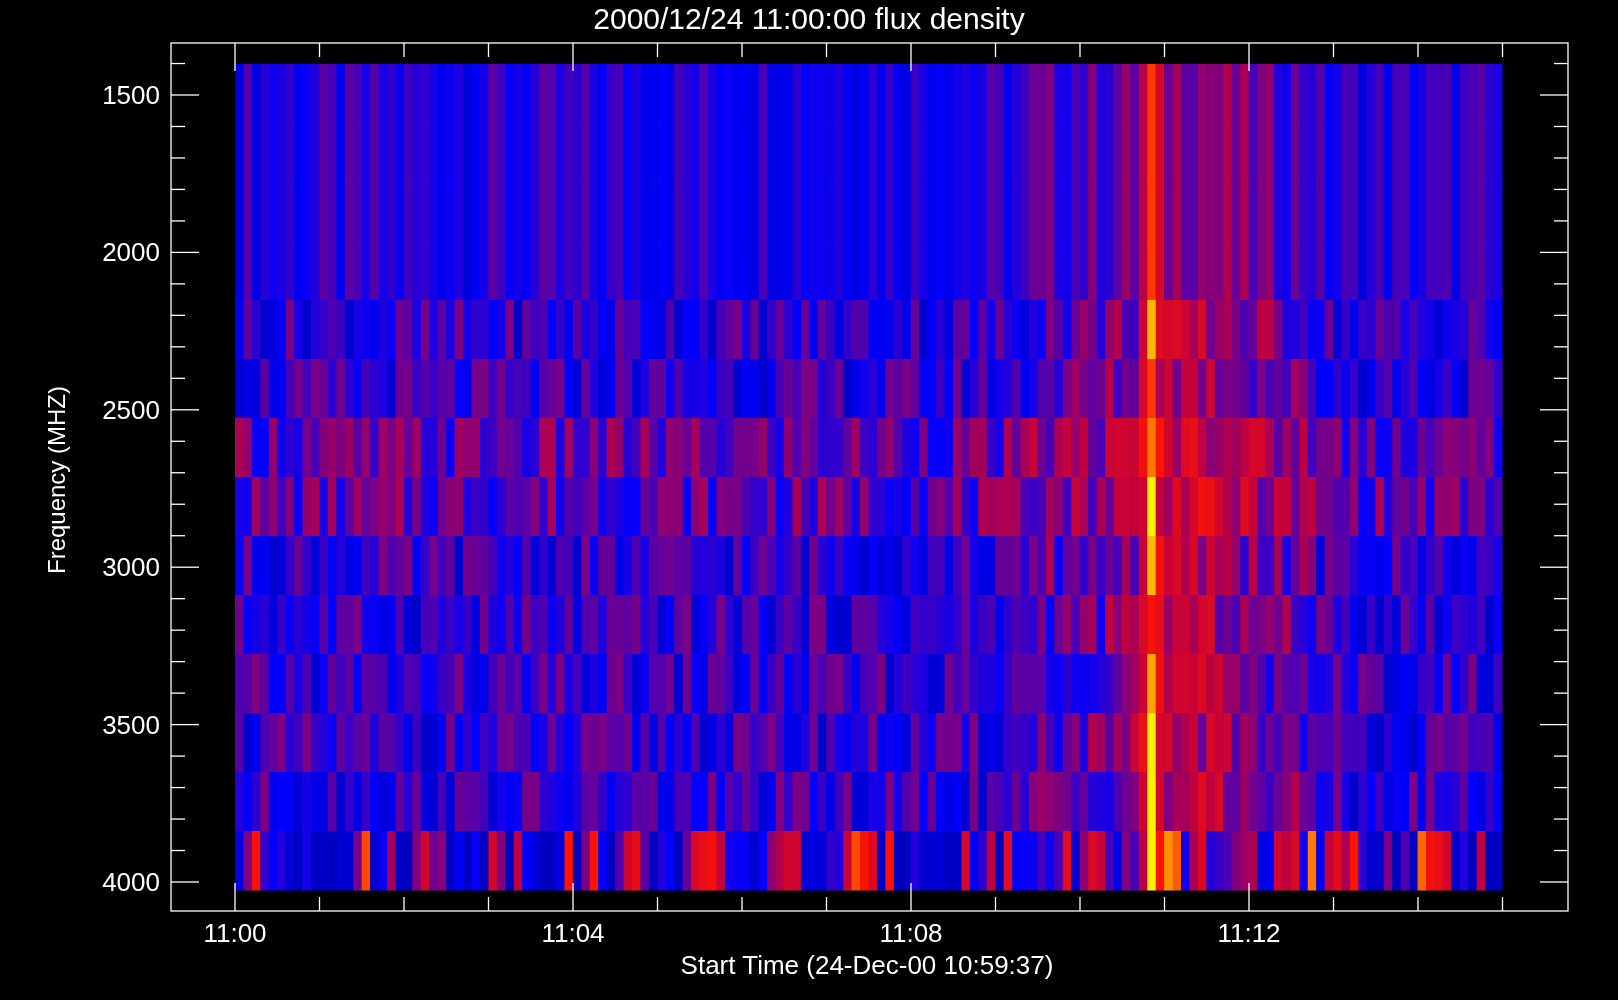 The image size is (1618, 1000). Describe the element at coordinates (57, 480) in the screenshot. I see `y-axis-label: Frequency (MHZ)` at that location.